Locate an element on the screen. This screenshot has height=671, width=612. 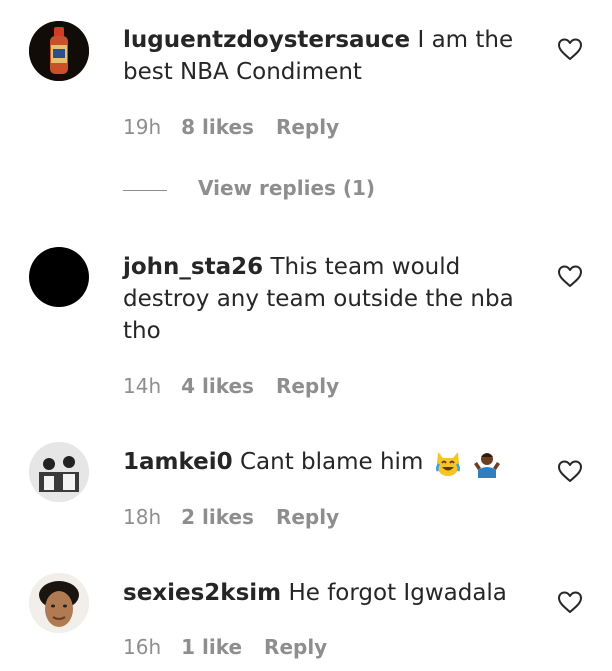
comment-meta: 18h 2 likes Reply is located at coordinates (231, 517).